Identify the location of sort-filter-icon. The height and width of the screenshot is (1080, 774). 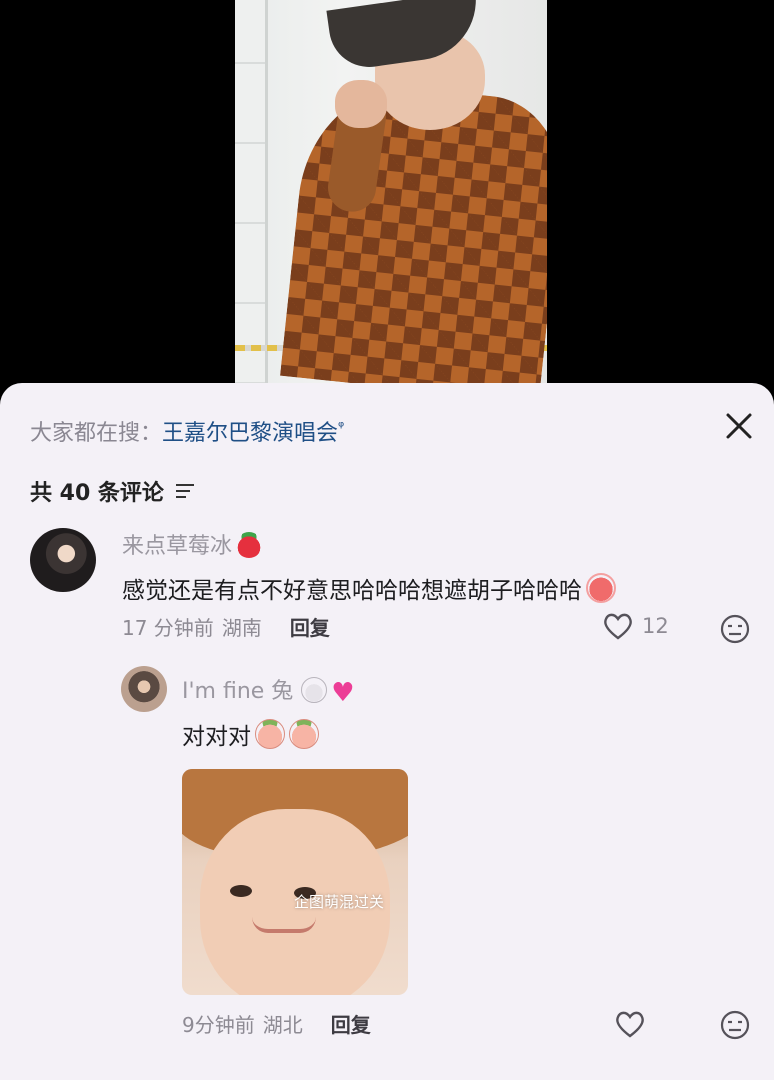
(185, 491).